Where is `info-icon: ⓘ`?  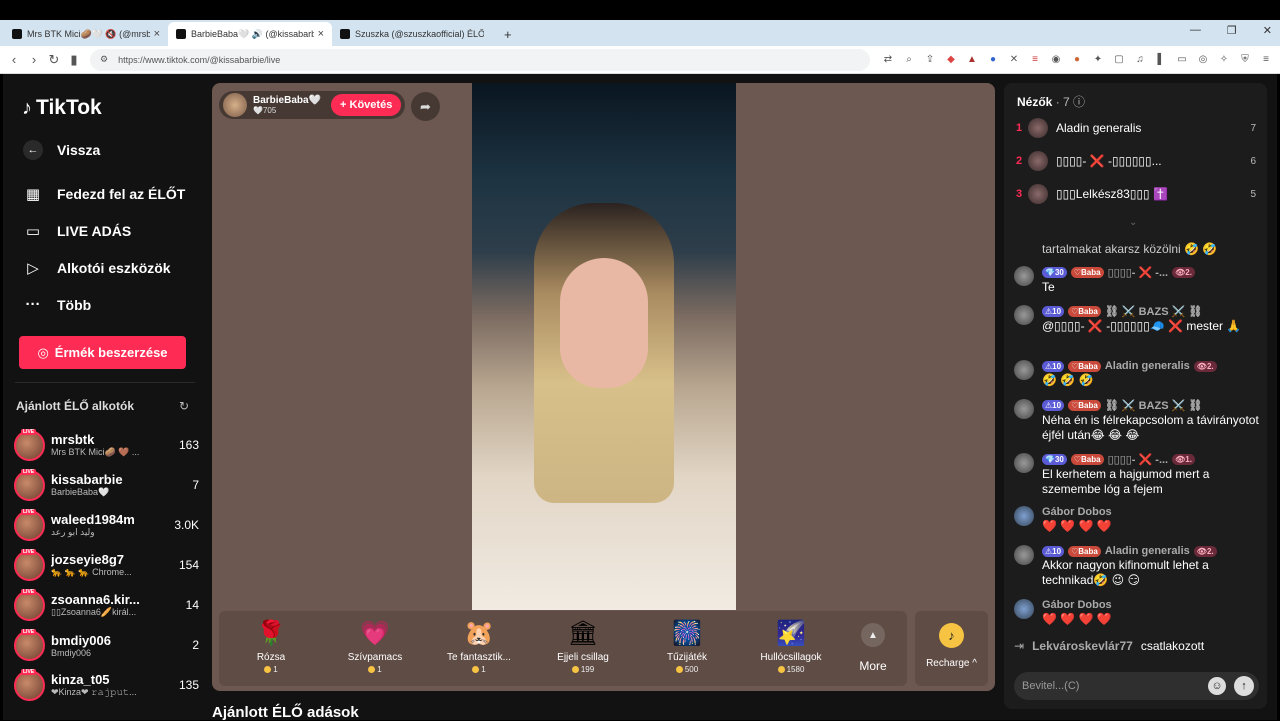
info-icon: ⓘ is located at coordinates (1079, 102).